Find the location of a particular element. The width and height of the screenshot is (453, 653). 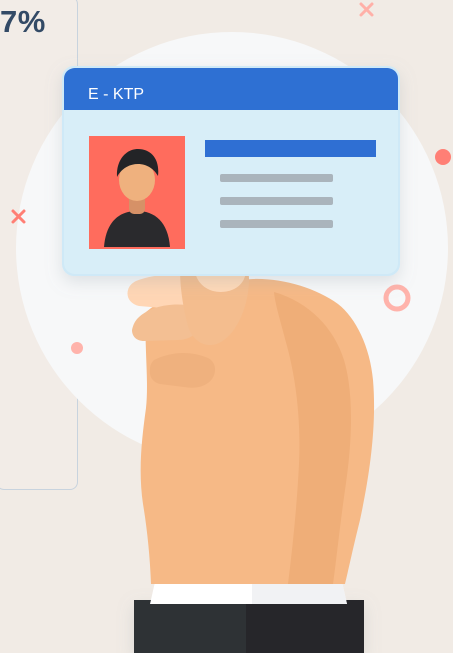

shirt-cuff is located at coordinates (248, 593).